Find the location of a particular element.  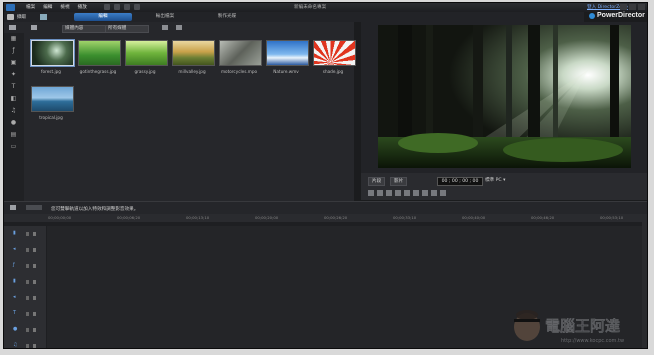

clip-mode-button: 片段 is located at coordinates (377, 181).